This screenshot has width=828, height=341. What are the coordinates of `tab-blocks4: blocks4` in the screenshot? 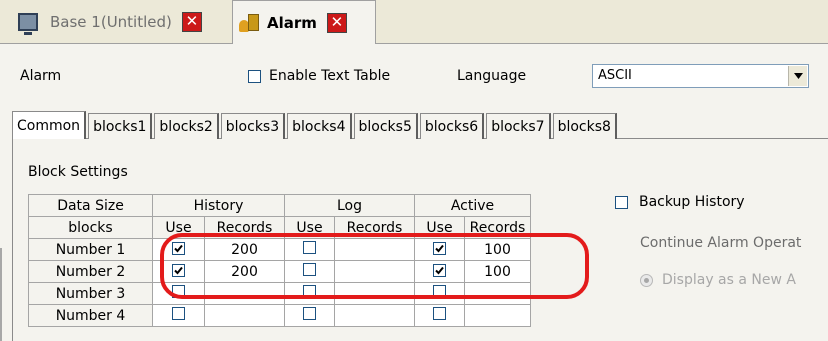 It's located at (319, 126).